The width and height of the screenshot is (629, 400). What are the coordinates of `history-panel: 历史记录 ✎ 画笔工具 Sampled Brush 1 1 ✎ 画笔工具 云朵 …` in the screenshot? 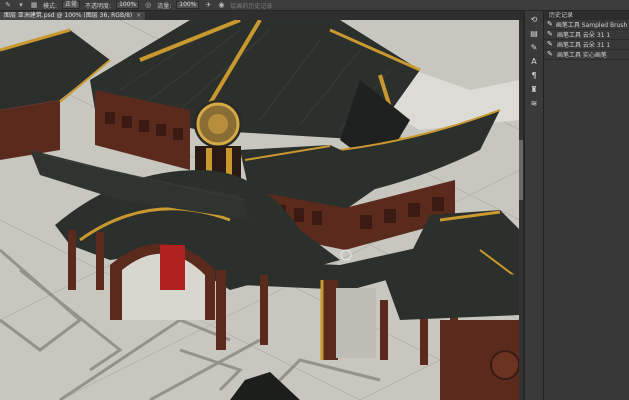 It's located at (586, 205).